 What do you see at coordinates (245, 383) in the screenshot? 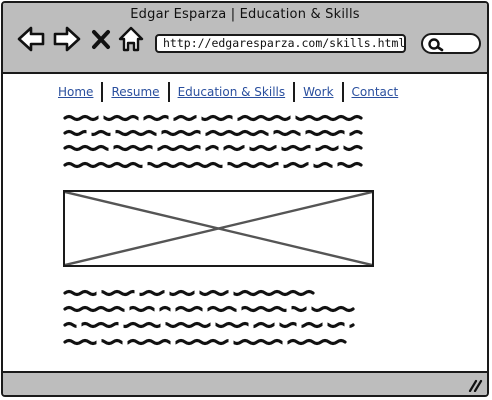
I see `status-bar` at bounding box center [245, 383].